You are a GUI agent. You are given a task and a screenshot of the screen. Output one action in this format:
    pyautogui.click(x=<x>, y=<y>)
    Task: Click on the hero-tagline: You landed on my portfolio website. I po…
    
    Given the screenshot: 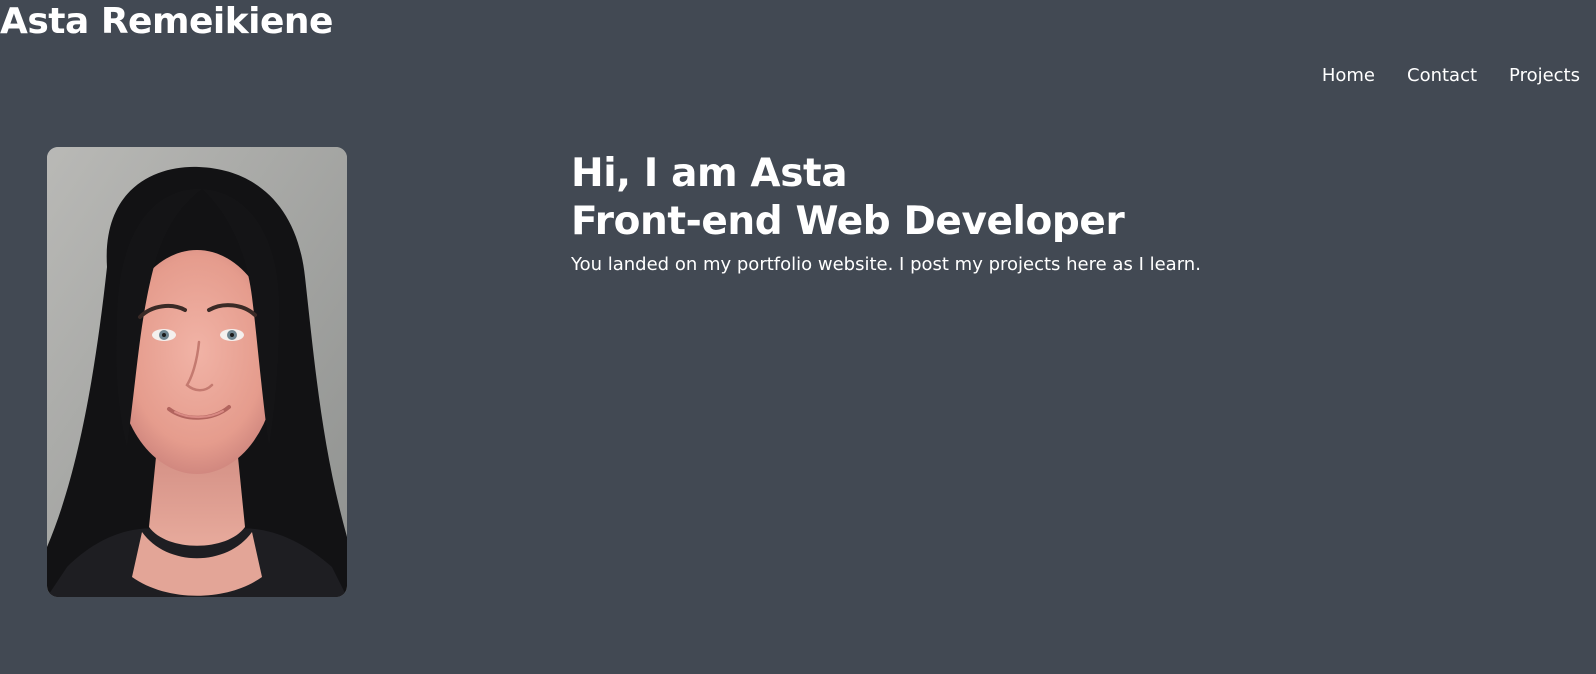 What is the action you would take?
    pyautogui.click(x=886, y=264)
    